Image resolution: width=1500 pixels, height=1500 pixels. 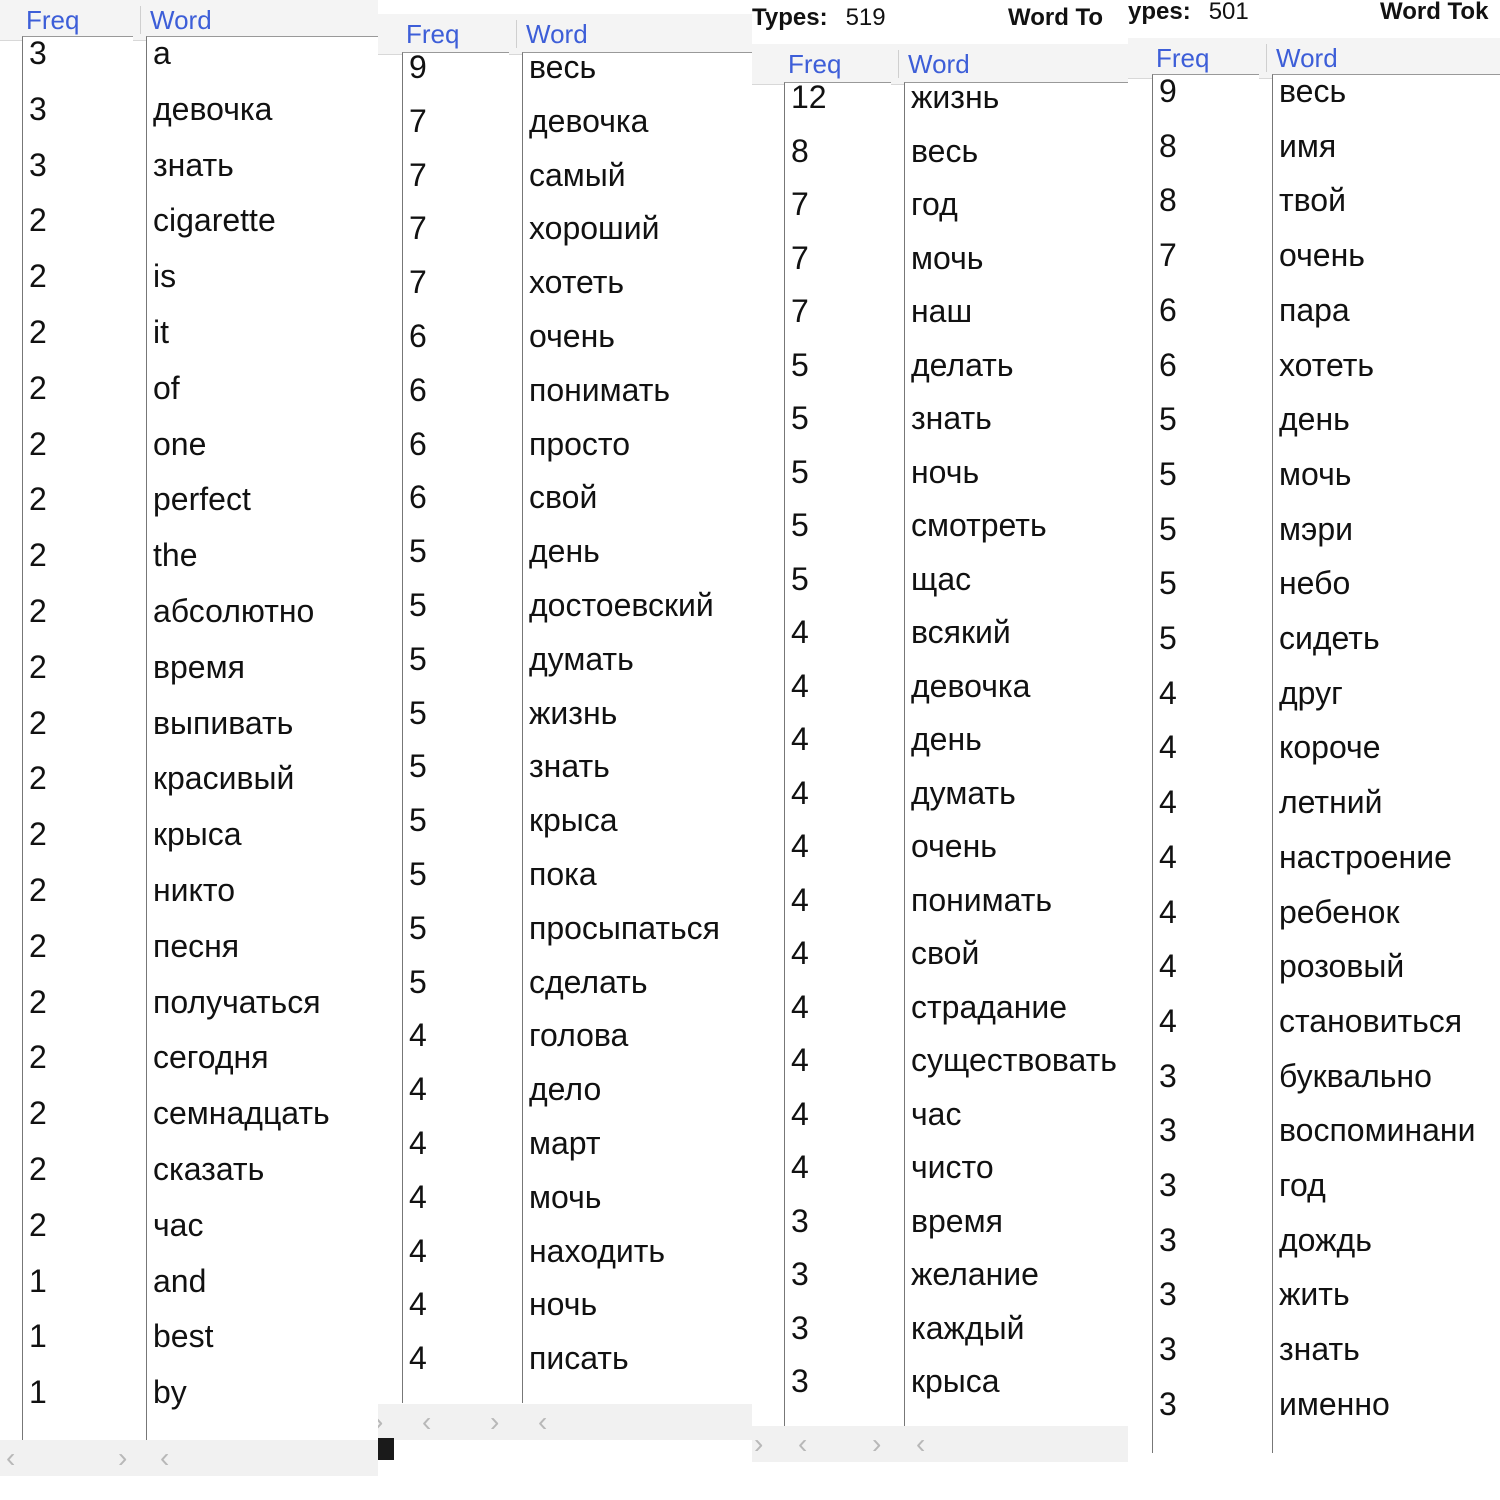 I want to click on word-cell: год, so click(x=934, y=204).